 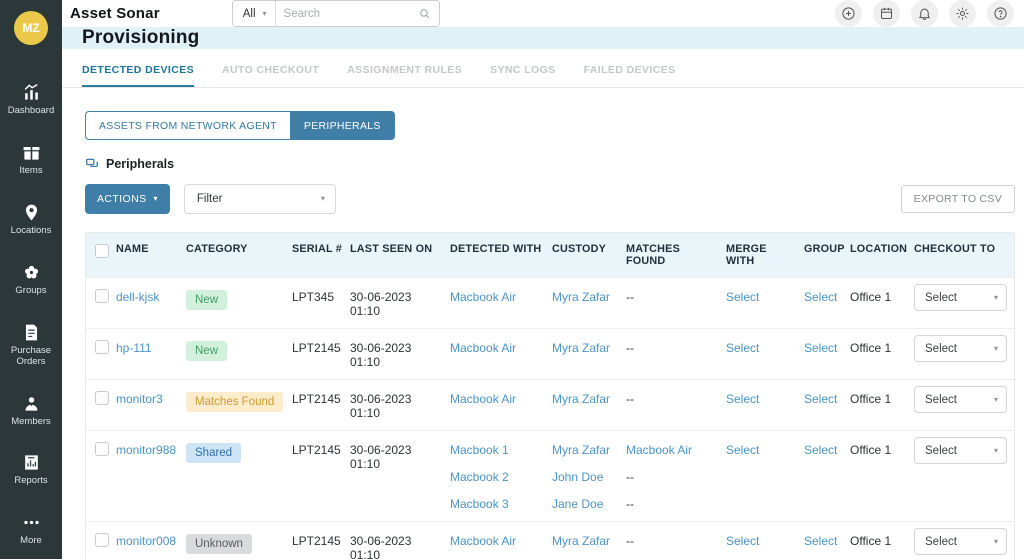 What do you see at coordinates (522, 75) in the screenshot?
I see `tab-sync-logs: SYNC LOGS` at bounding box center [522, 75].